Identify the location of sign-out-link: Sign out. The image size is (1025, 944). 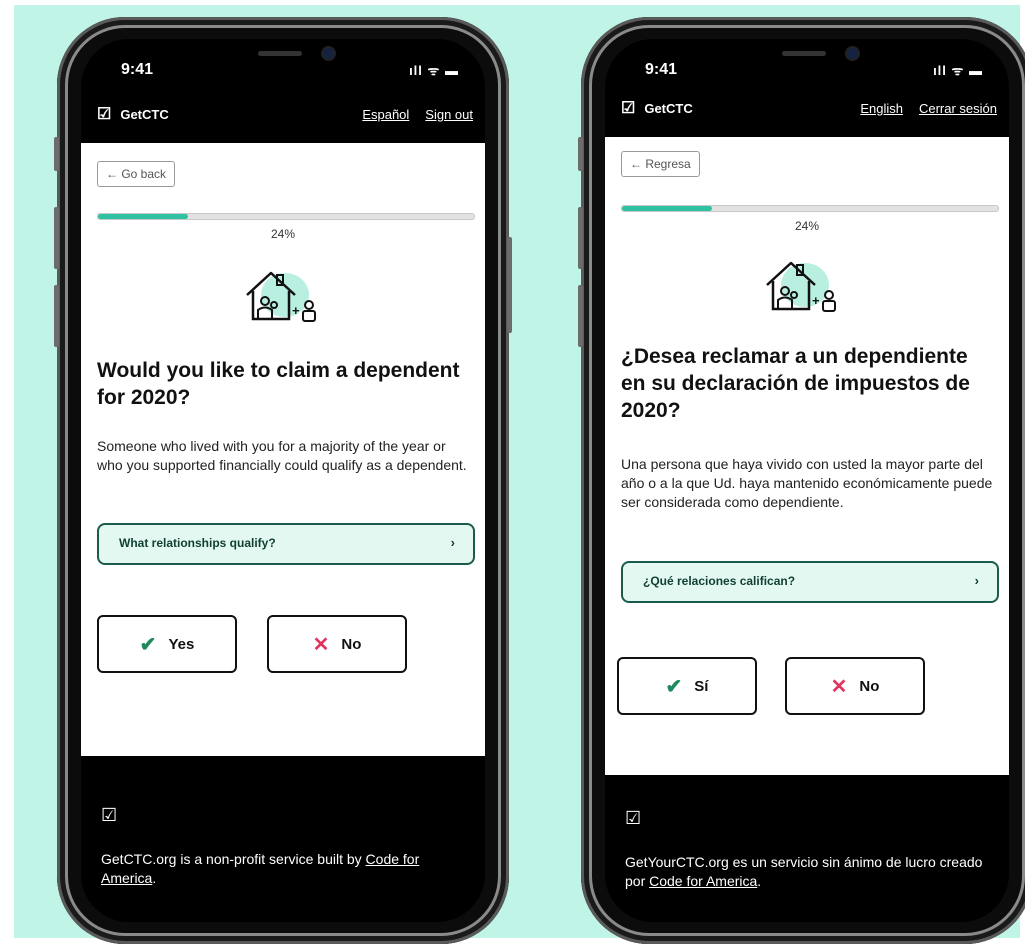
(449, 114).